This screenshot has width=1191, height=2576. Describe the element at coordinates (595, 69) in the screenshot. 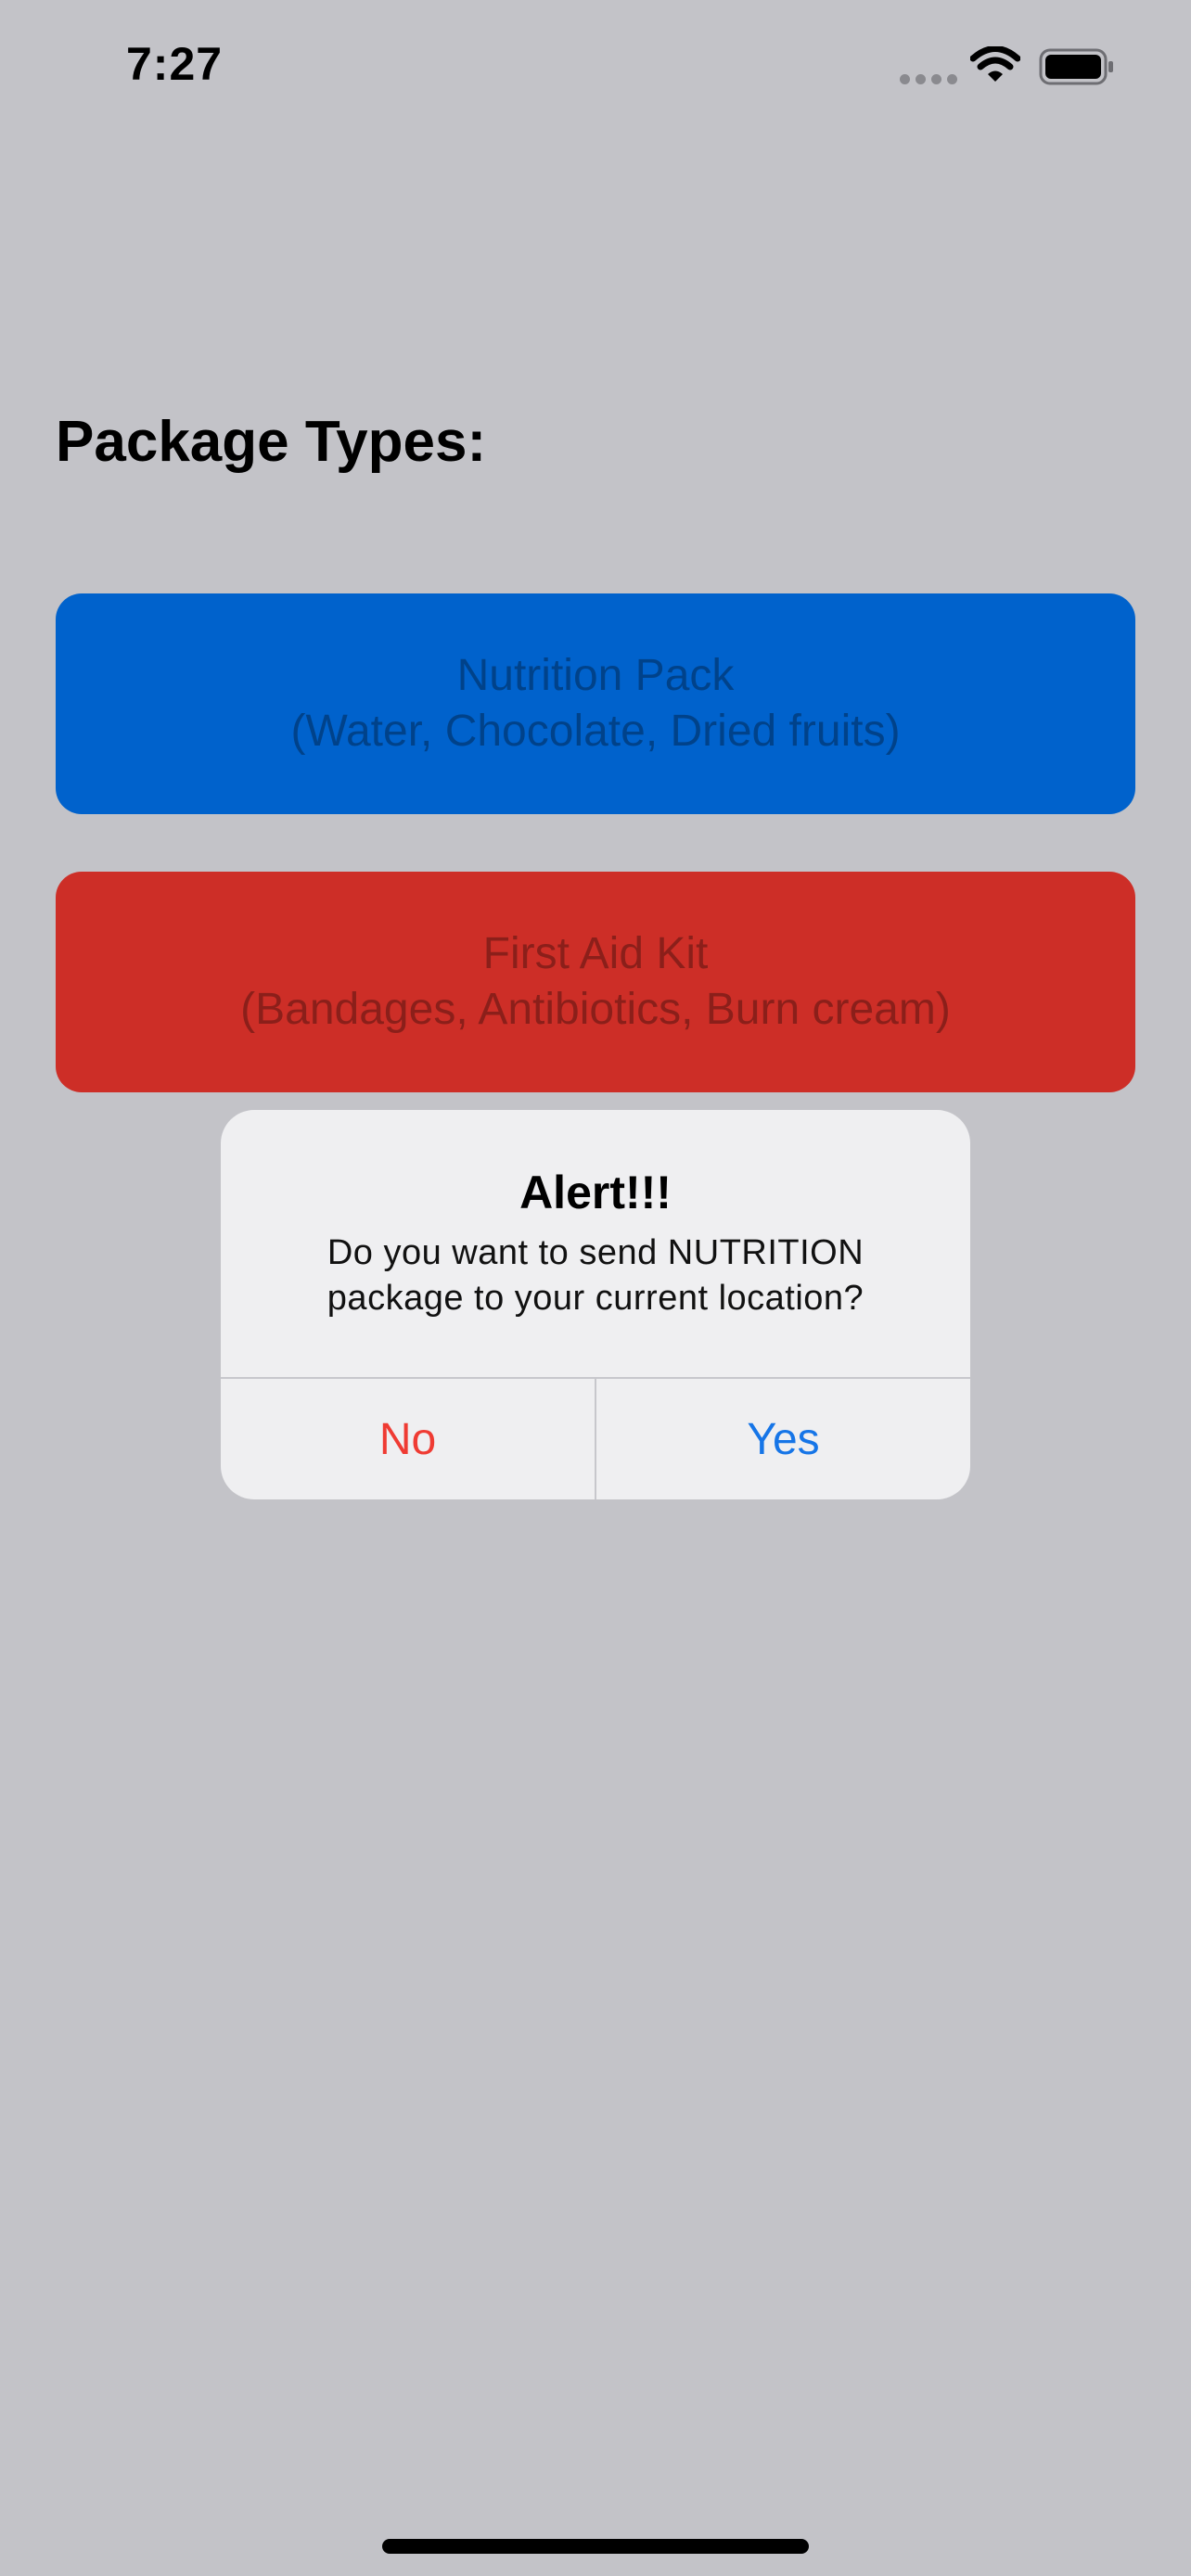

I see `status-bar: 7:27` at that location.